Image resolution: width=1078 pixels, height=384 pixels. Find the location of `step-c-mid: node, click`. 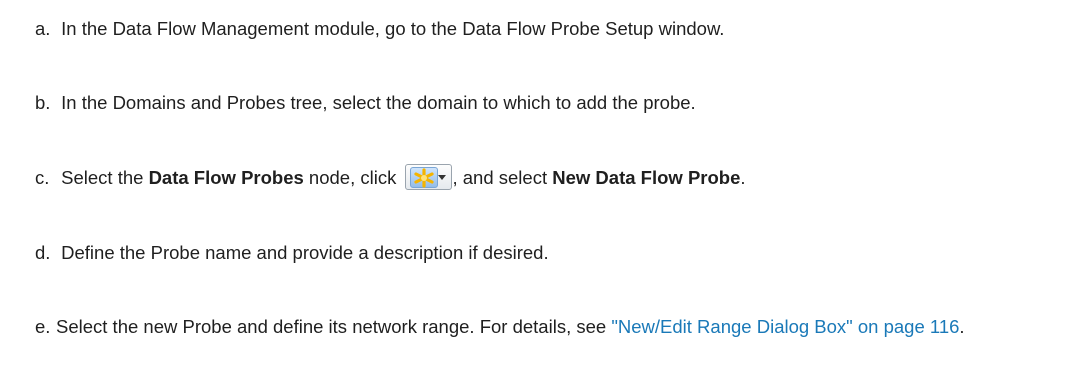

step-c-mid: node, click is located at coordinates (352, 177).